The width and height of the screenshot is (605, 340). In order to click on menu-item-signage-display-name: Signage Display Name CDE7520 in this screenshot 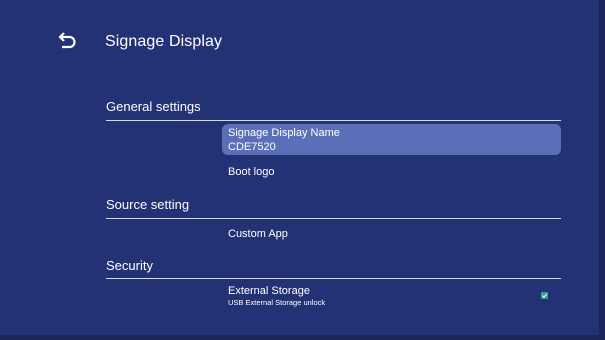, I will do `click(391, 139)`.